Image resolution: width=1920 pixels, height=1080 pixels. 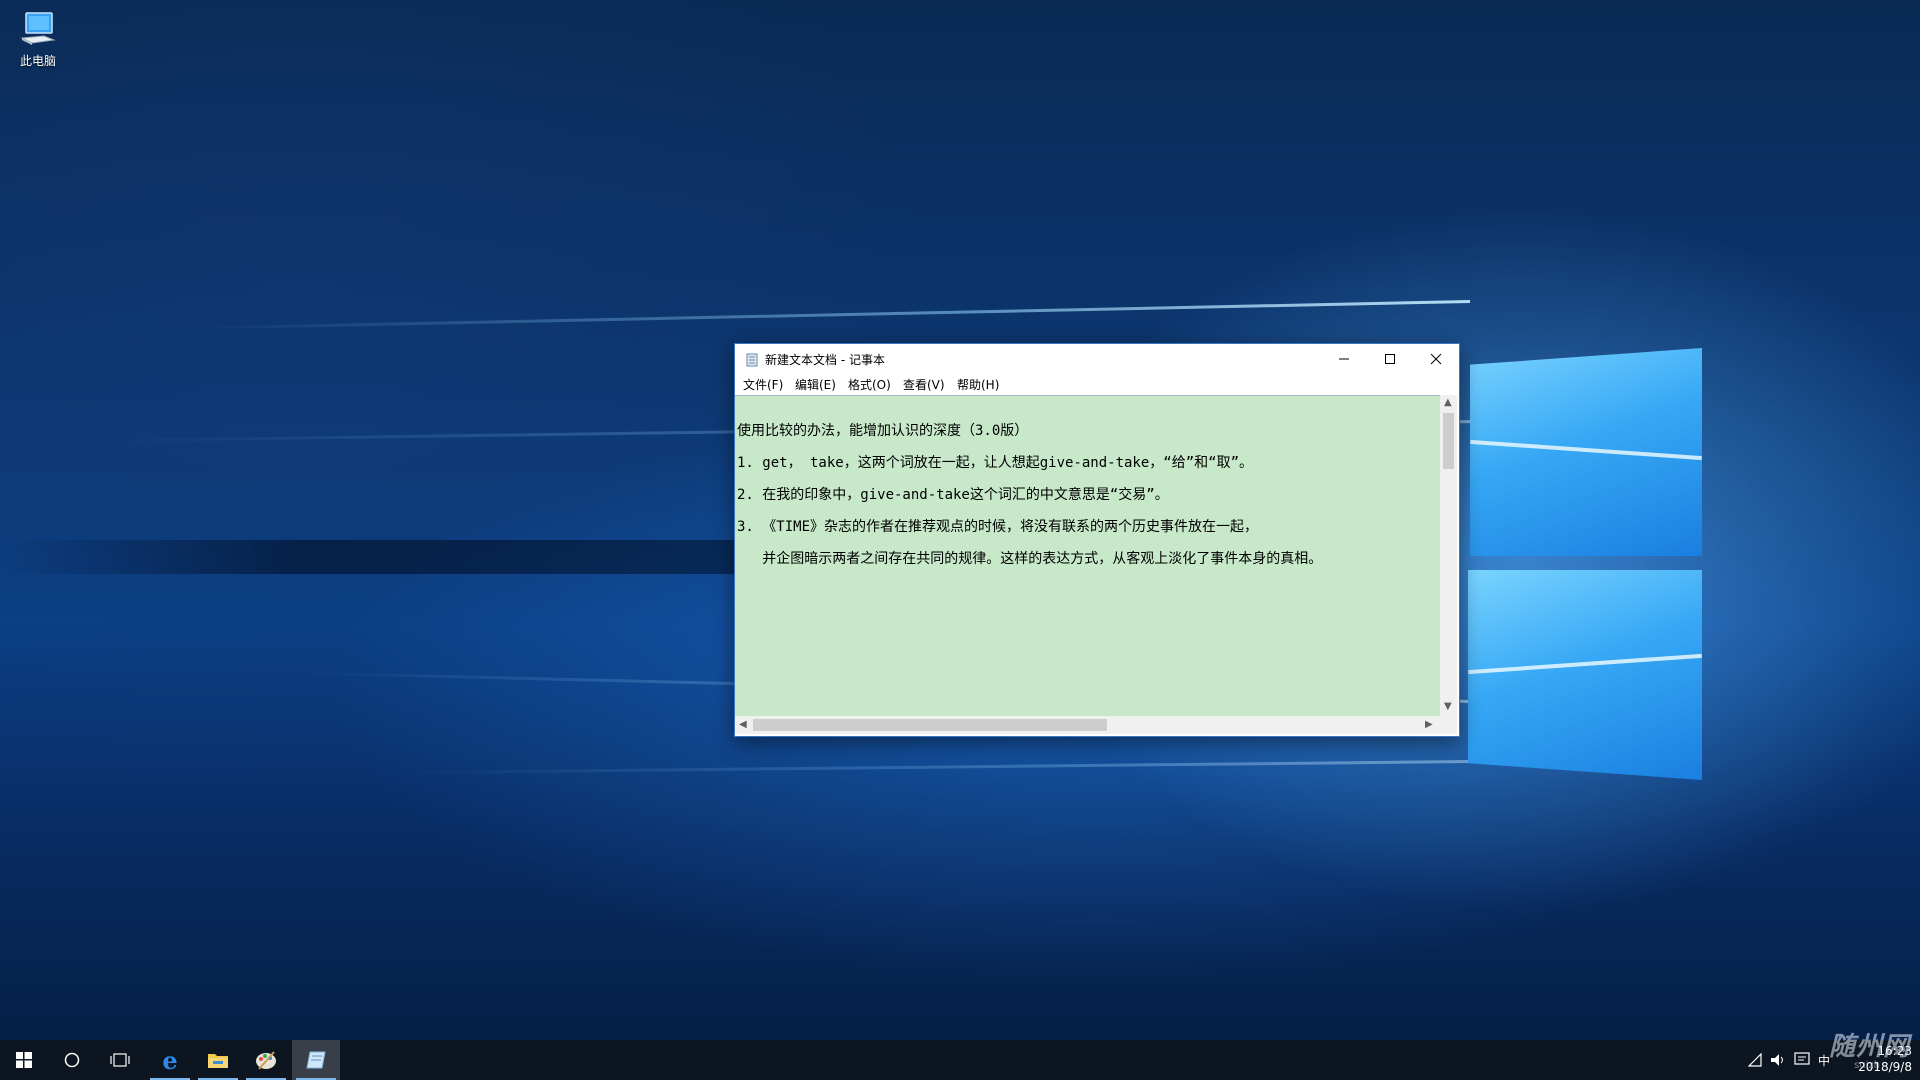 I want to click on desktop-icon-label: 此电脑, so click(x=37, y=61).